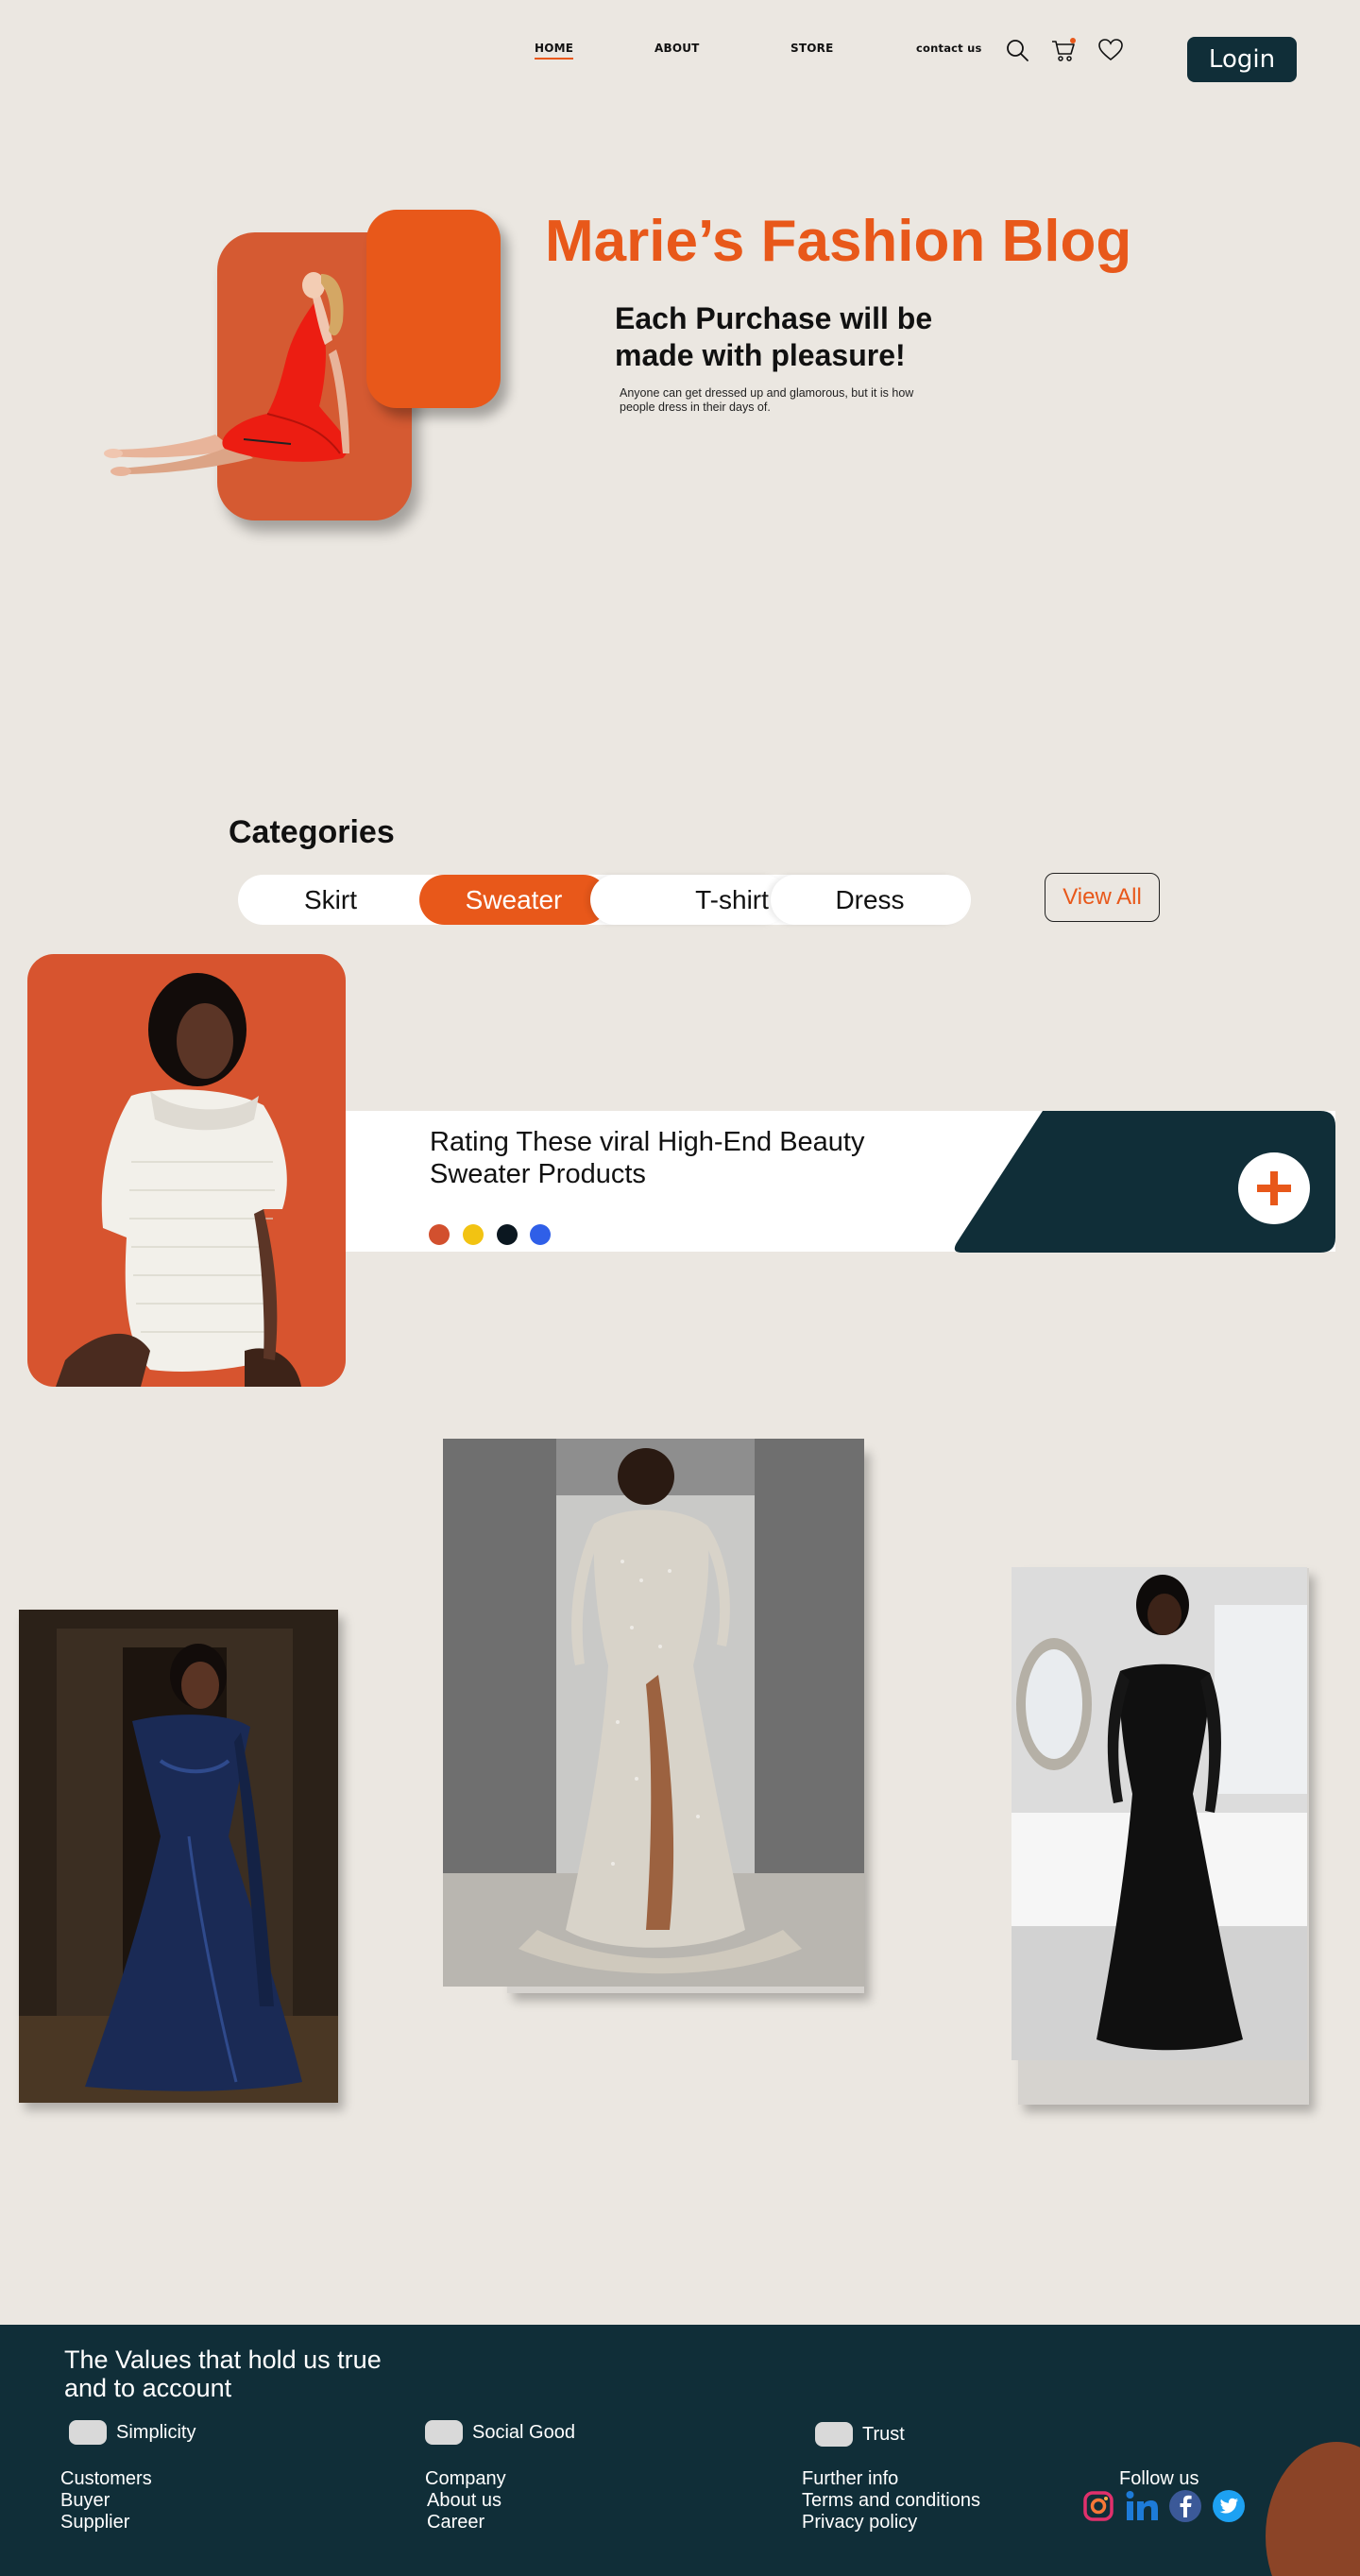 The height and width of the screenshot is (2576, 1360). Describe the element at coordinates (1159, 1814) in the screenshot. I see `black-gown-photo` at that location.